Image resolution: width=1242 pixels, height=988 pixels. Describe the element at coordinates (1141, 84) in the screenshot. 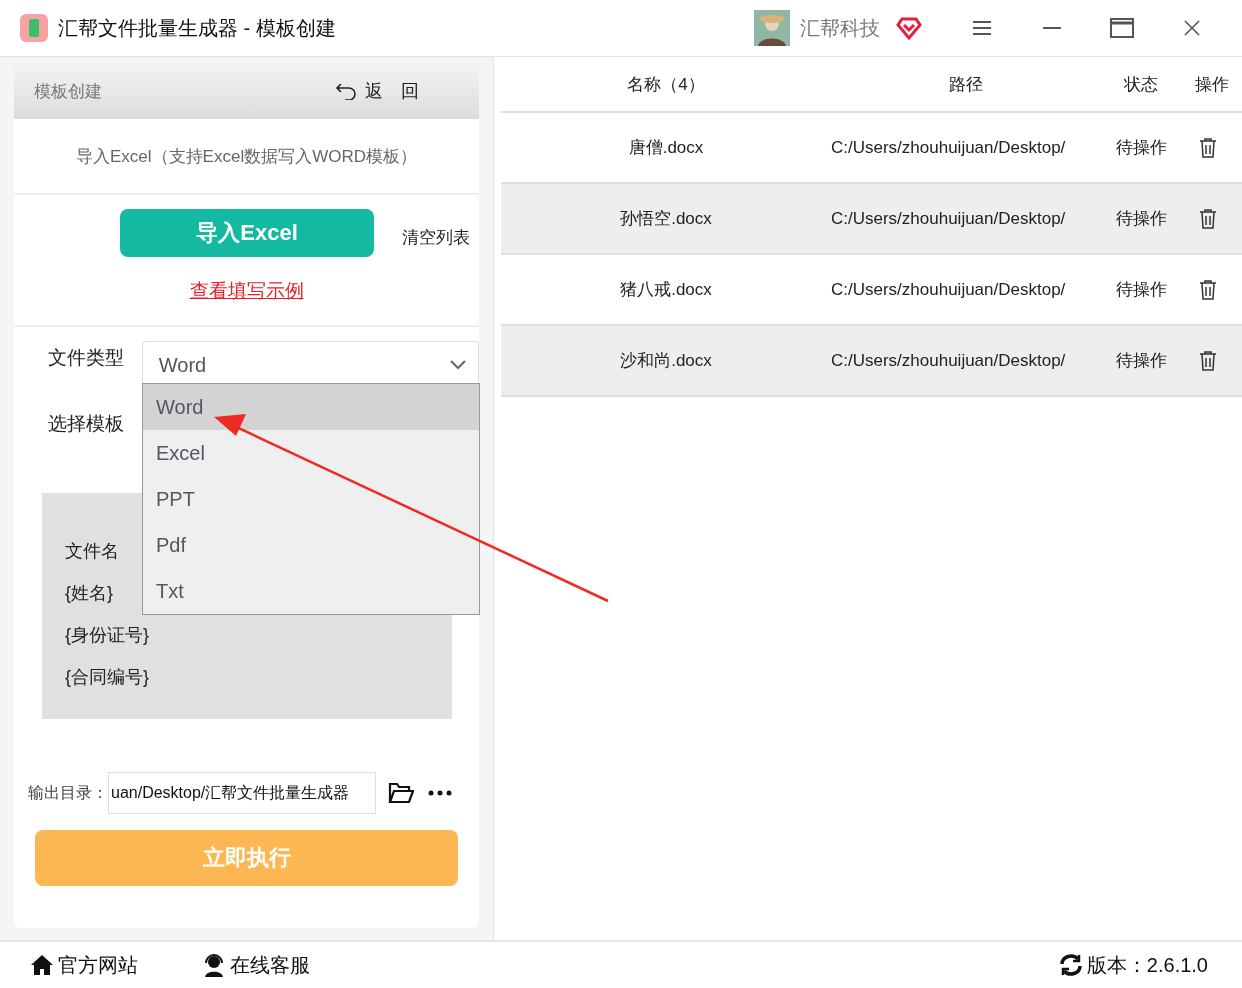

I see `column-header: 状态` at that location.